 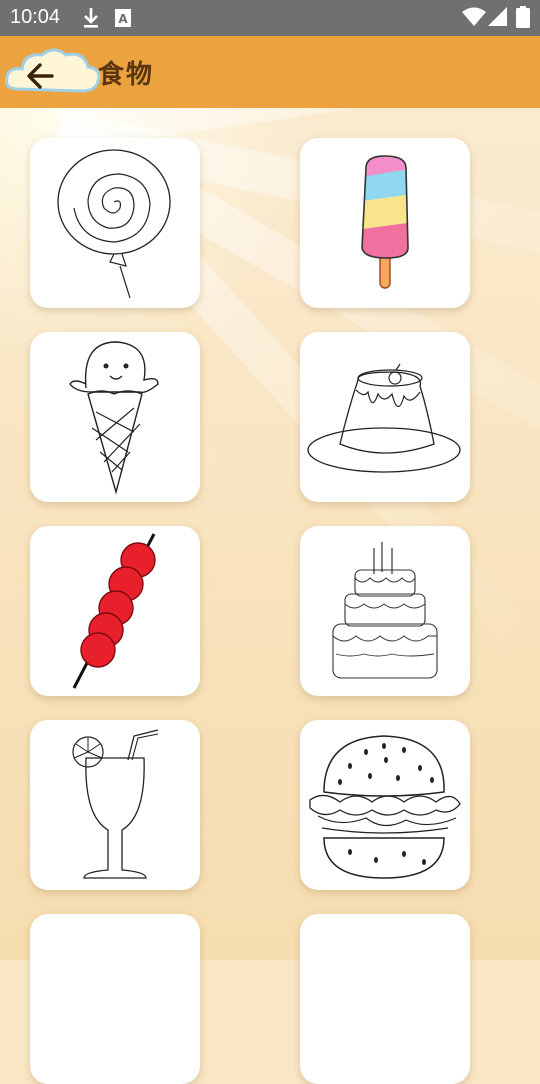 What do you see at coordinates (91, 18) in the screenshot?
I see `download-icon` at bounding box center [91, 18].